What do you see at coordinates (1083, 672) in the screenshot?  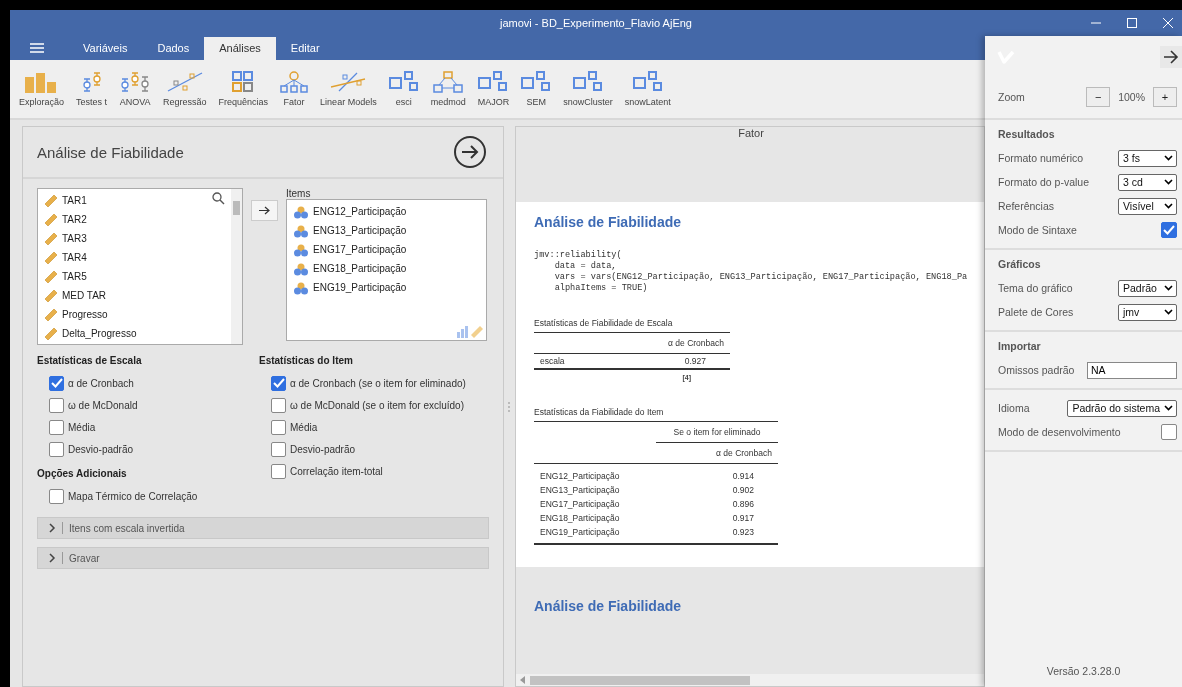 I see `version-text: Versão 2.3.28.0` at bounding box center [1083, 672].